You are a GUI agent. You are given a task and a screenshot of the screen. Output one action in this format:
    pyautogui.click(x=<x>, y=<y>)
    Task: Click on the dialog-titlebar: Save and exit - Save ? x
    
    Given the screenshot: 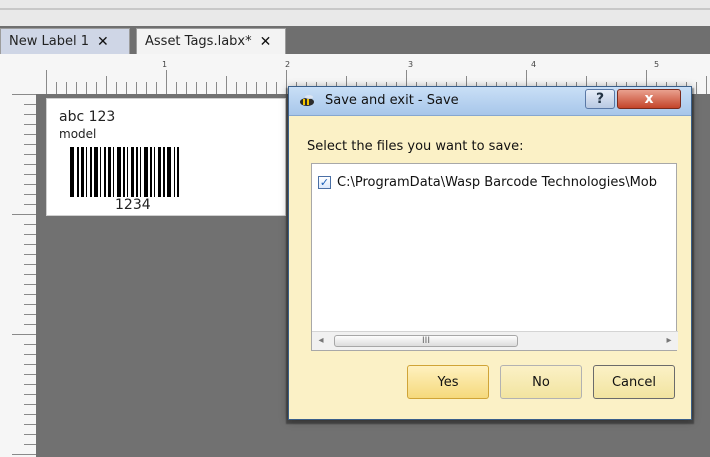 What is the action you would take?
    pyautogui.click(x=490, y=101)
    